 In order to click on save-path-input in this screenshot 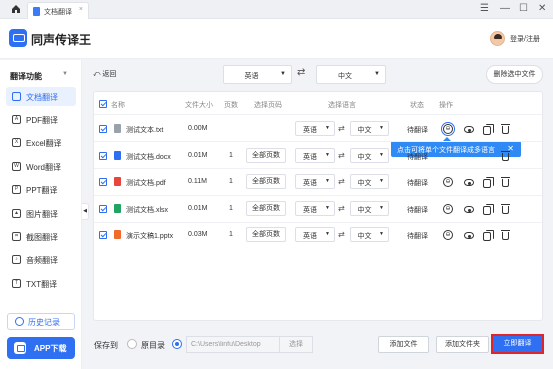, I will do `click(233, 344)`.